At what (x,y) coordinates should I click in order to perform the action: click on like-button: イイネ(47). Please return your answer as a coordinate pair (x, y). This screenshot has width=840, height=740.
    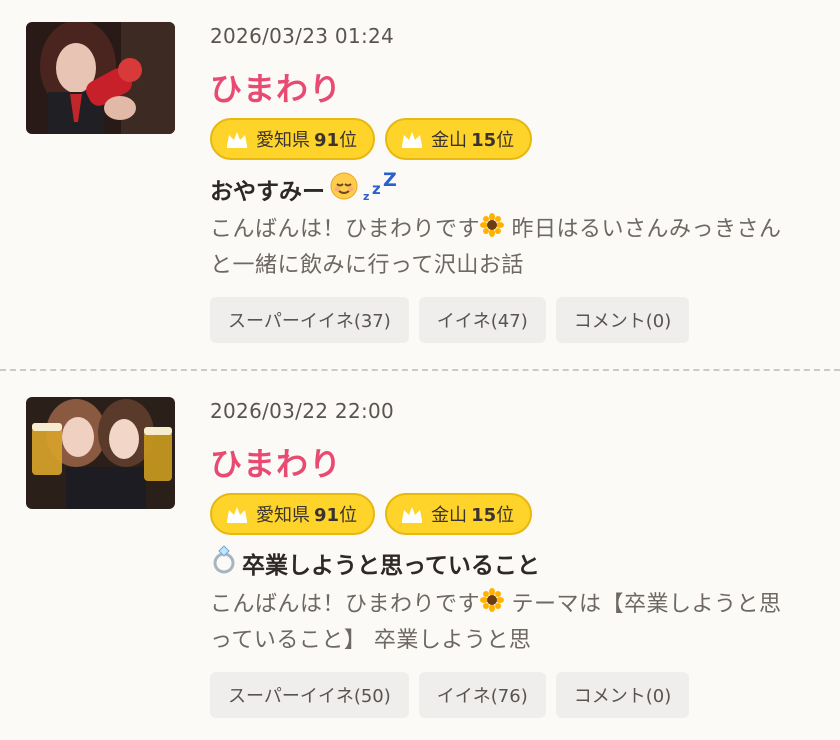
    Looking at the image, I should click on (482, 320).